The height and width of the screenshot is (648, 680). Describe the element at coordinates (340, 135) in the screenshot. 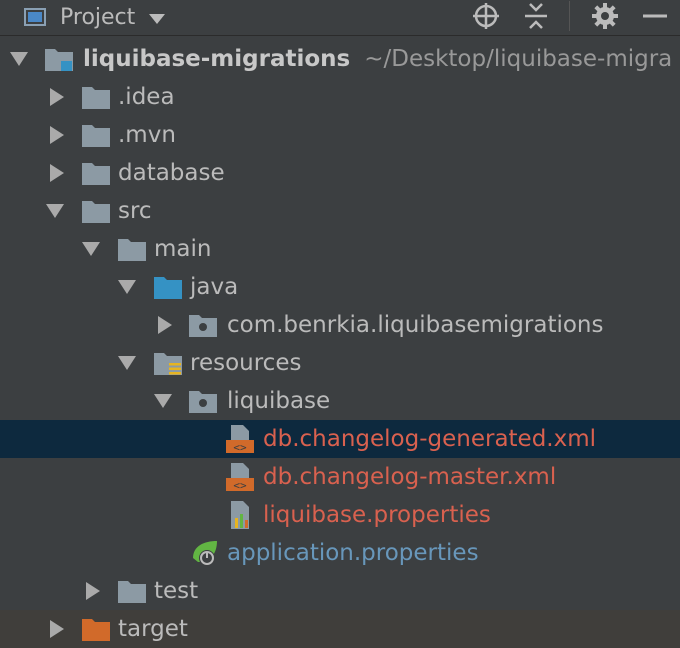

I see `tree-row-mvn: .mvn` at that location.